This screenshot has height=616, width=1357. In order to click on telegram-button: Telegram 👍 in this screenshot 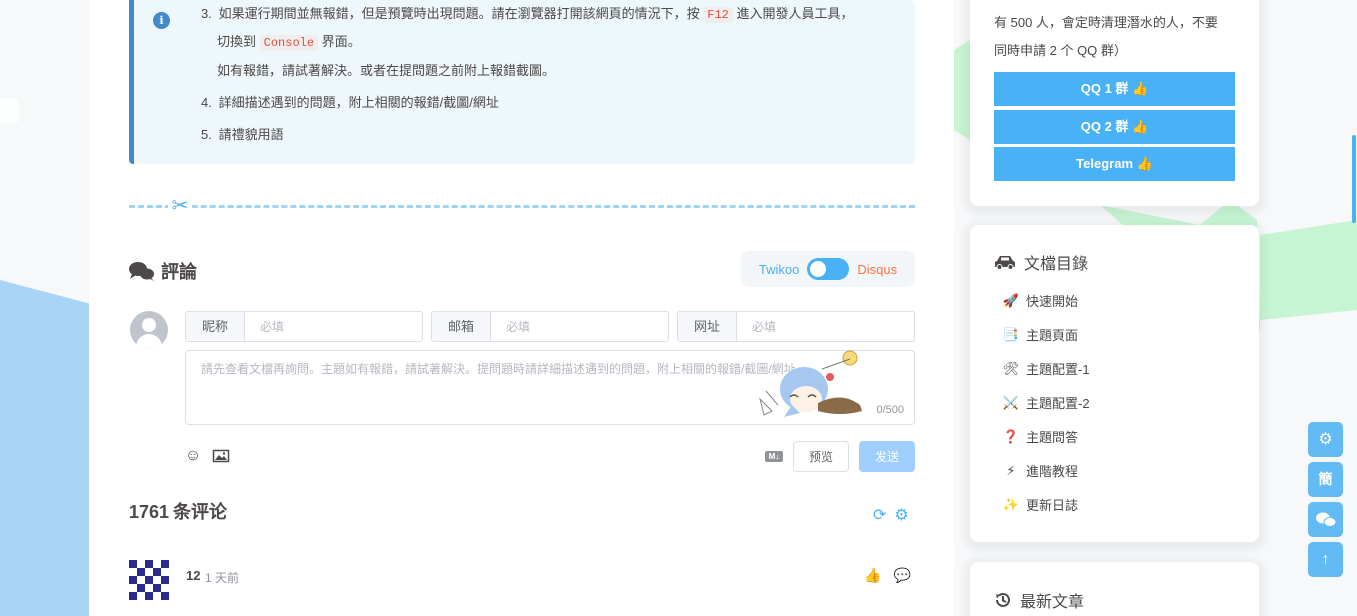, I will do `click(1114, 164)`.